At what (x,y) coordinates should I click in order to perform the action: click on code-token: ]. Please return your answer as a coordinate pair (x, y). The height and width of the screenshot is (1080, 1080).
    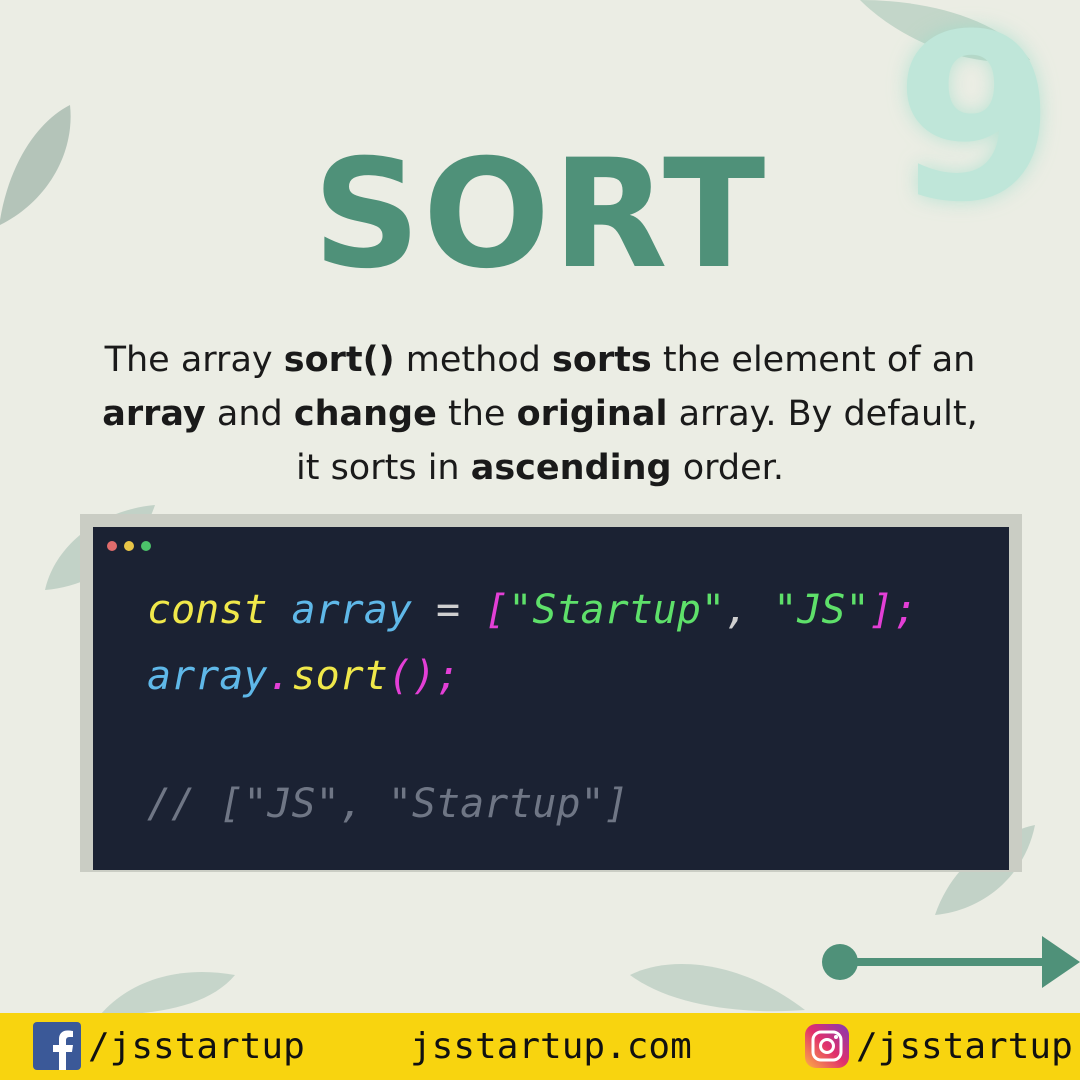
    Looking at the image, I should click on (881, 610).